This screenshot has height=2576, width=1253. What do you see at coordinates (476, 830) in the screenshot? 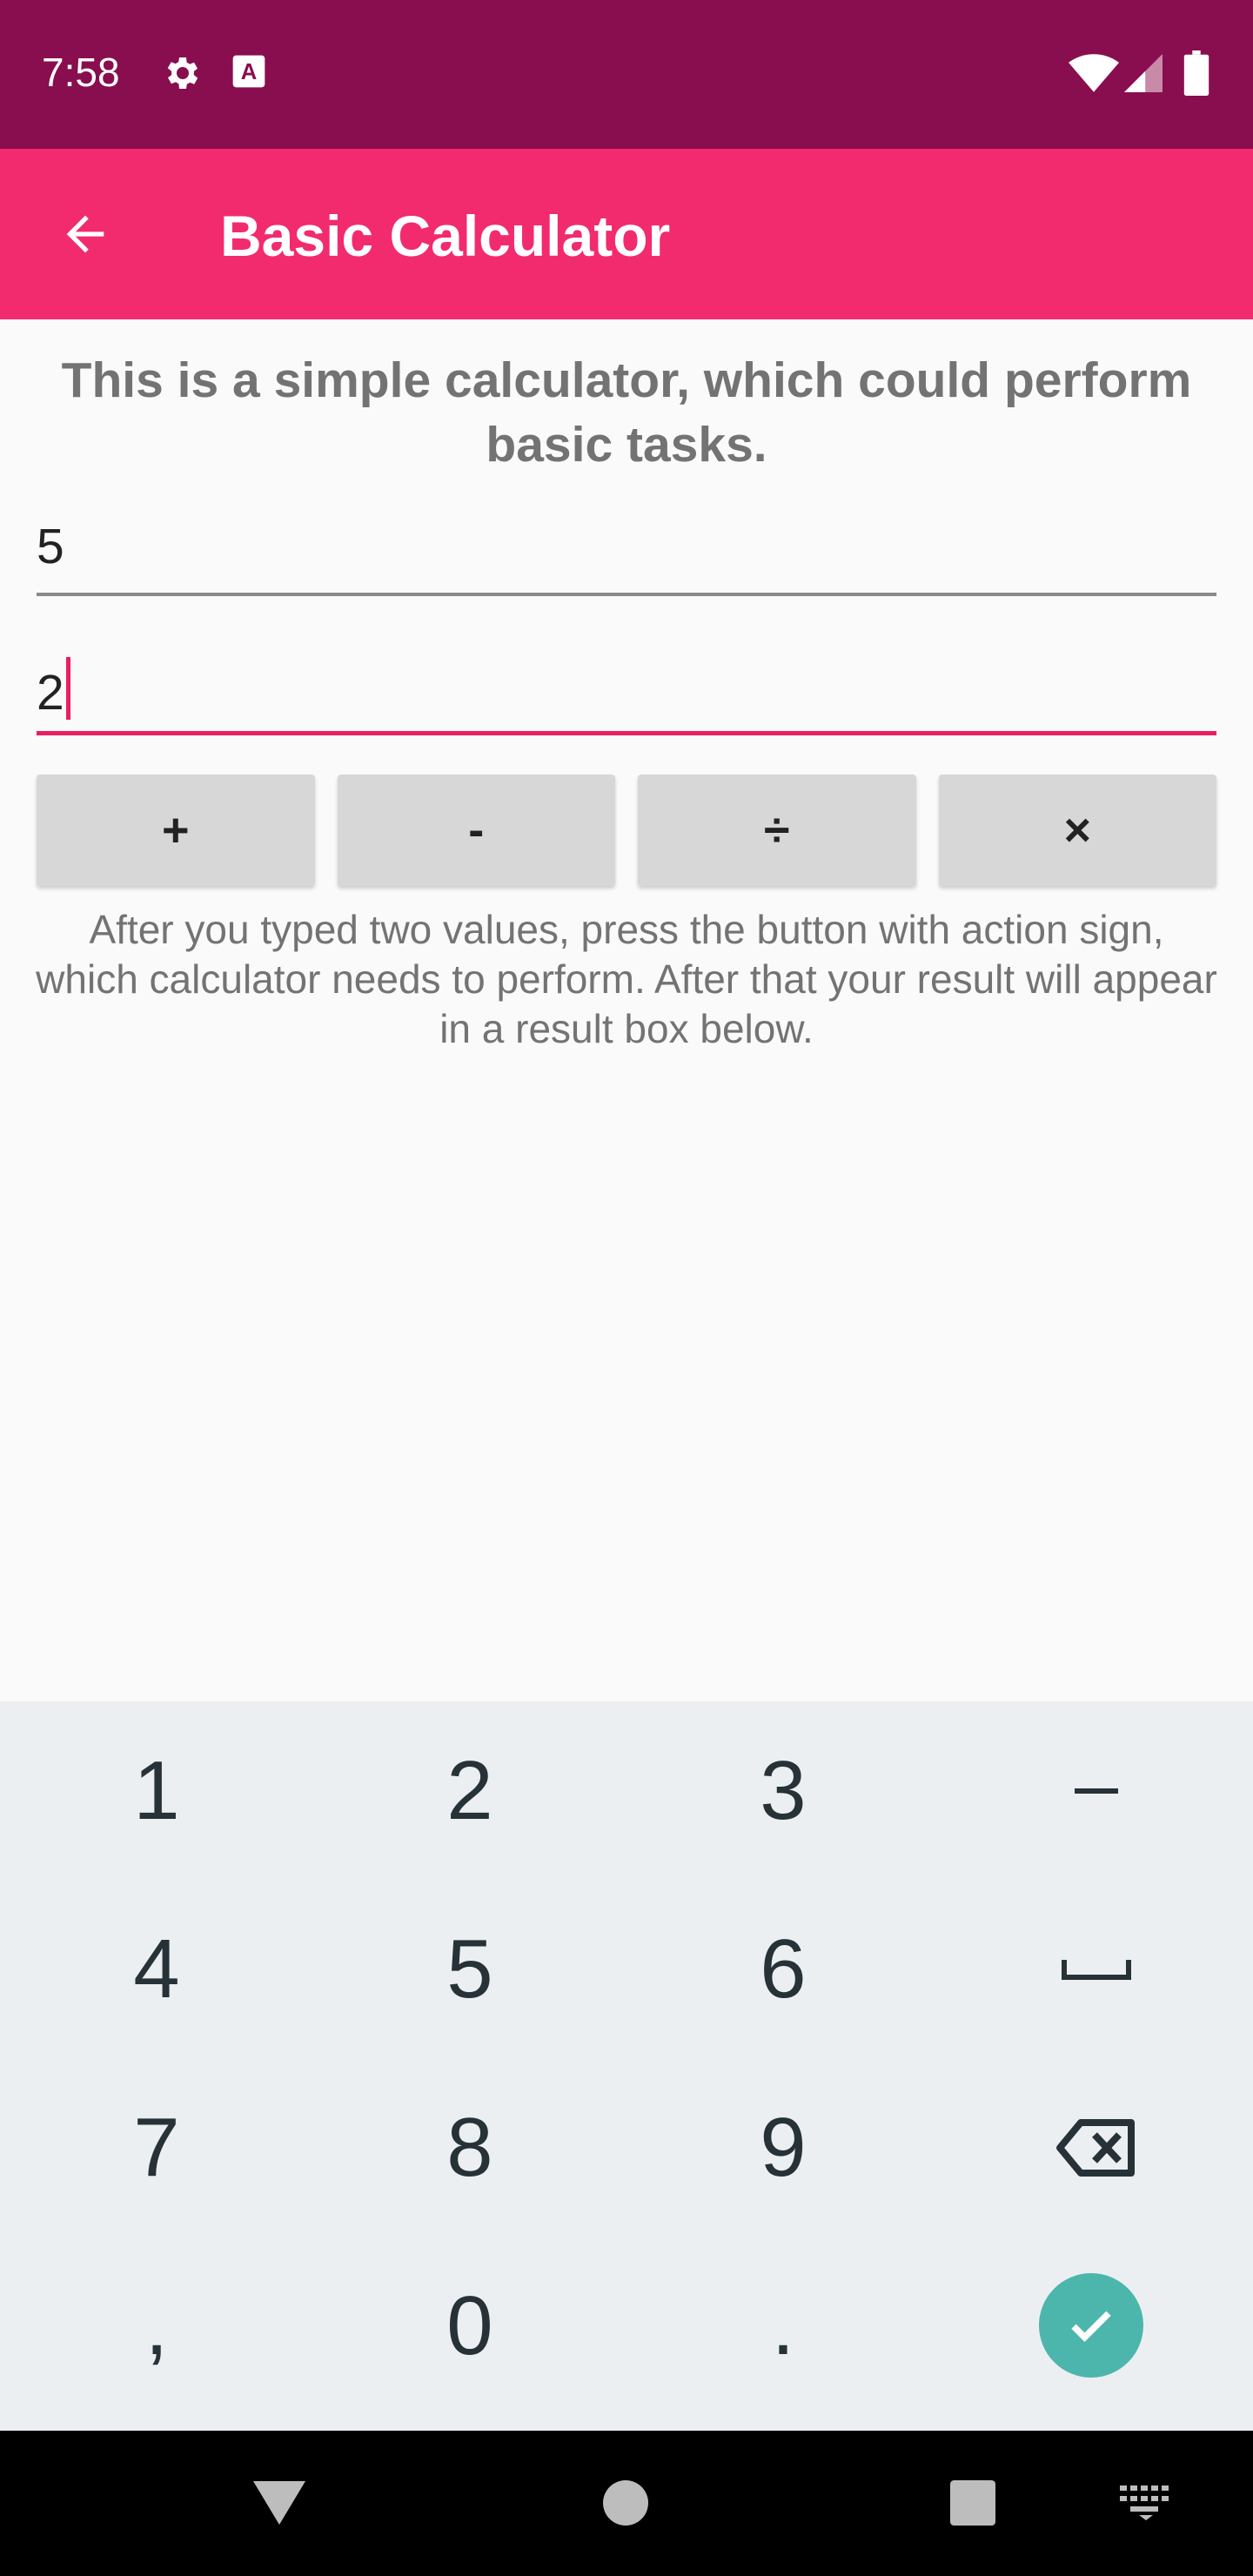
I see `subtract-button: -` at bounding box center [476, 830].